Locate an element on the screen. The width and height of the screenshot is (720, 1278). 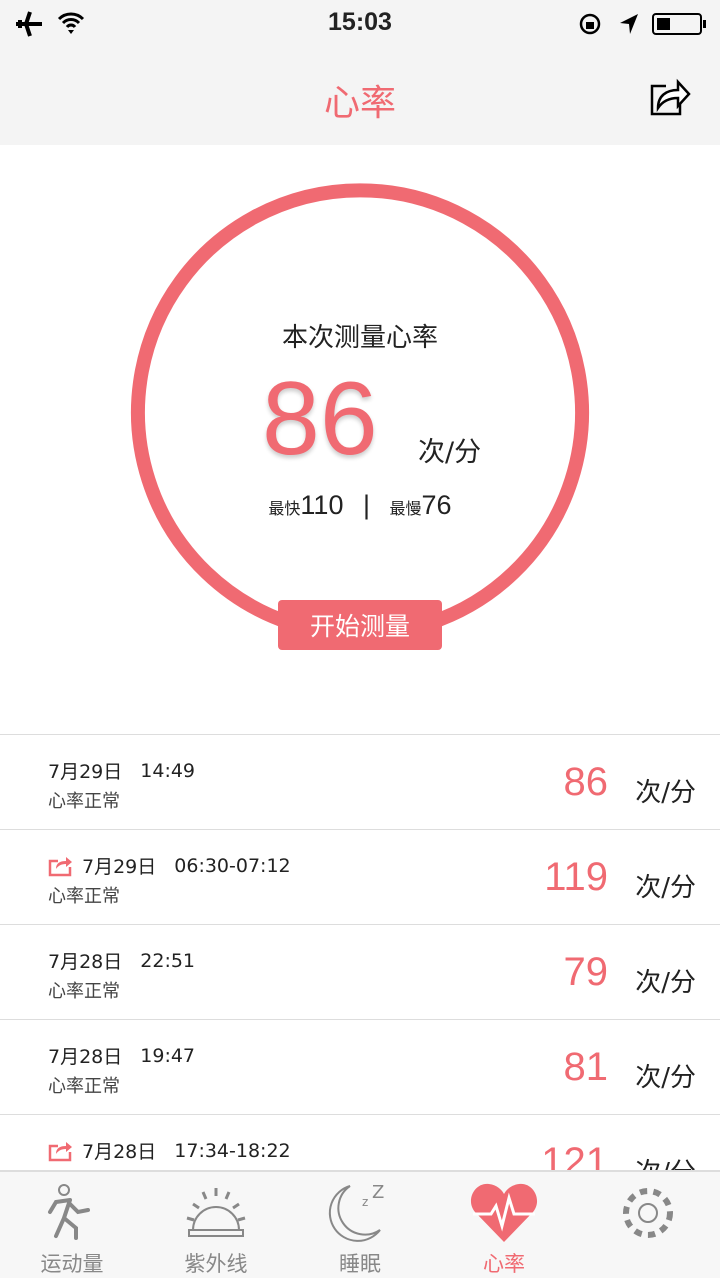
clock: 15:03 is located at coordinates (360, 22).